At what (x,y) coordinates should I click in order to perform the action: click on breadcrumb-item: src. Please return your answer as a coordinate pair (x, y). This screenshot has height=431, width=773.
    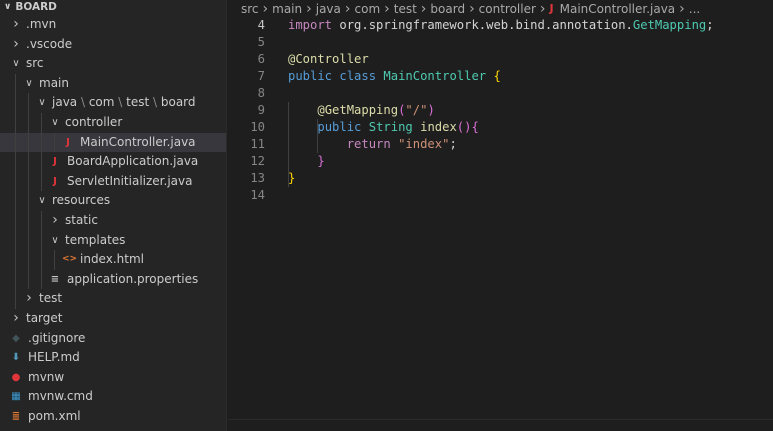
    Looking at the image, I should click on (250, 9).